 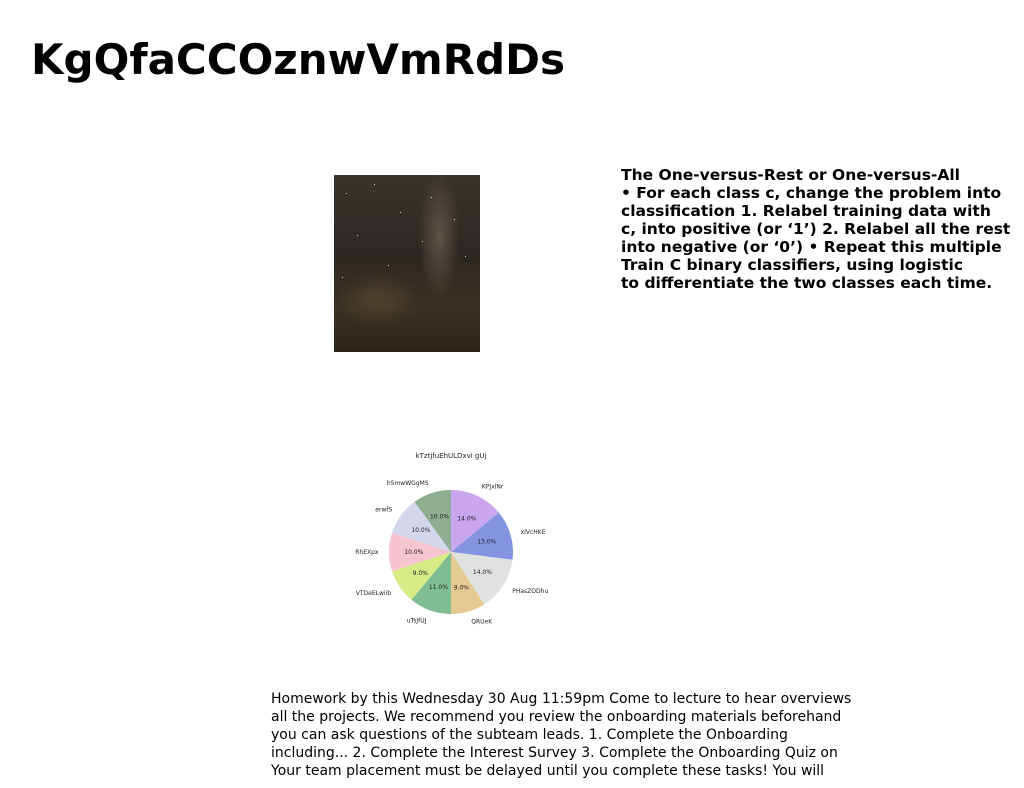 What do you see at coordinates (417, 620) in the screenshot?
I see `pie-category-label: uTsJfUJ` at bounding box center [417, 620].